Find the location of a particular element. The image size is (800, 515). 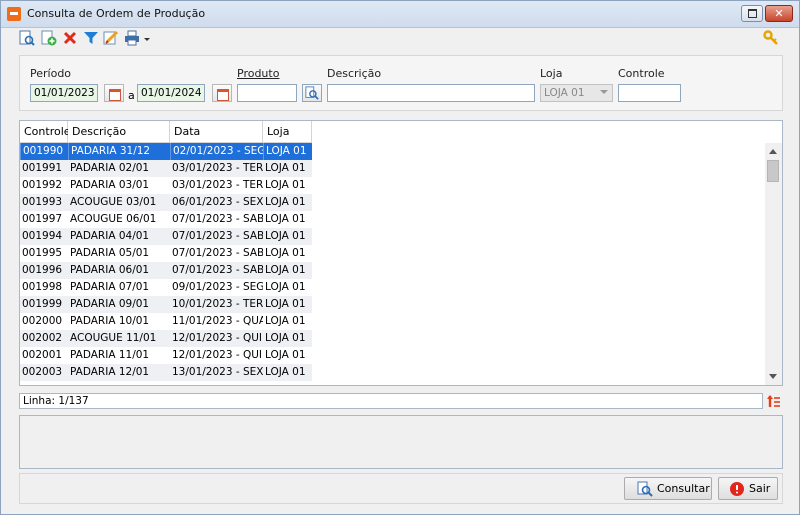

column-header-controle: Controle is located at coordinates (45, 132).